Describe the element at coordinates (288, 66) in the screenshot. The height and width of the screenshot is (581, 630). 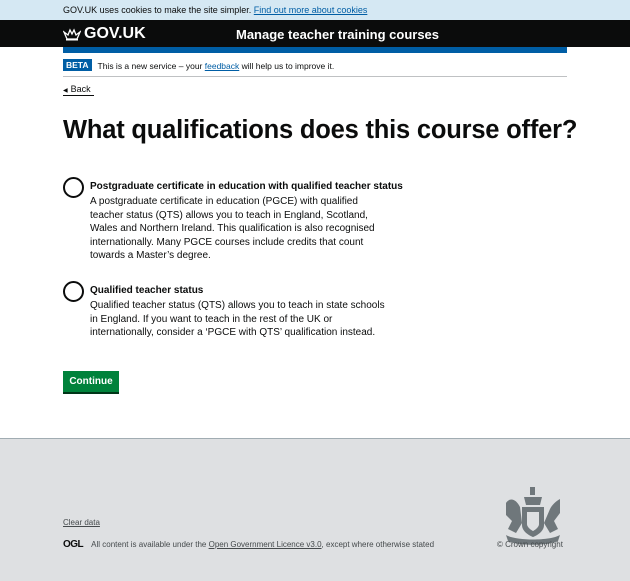
I see `phase-text-after: will help us to improve it.` at that location.